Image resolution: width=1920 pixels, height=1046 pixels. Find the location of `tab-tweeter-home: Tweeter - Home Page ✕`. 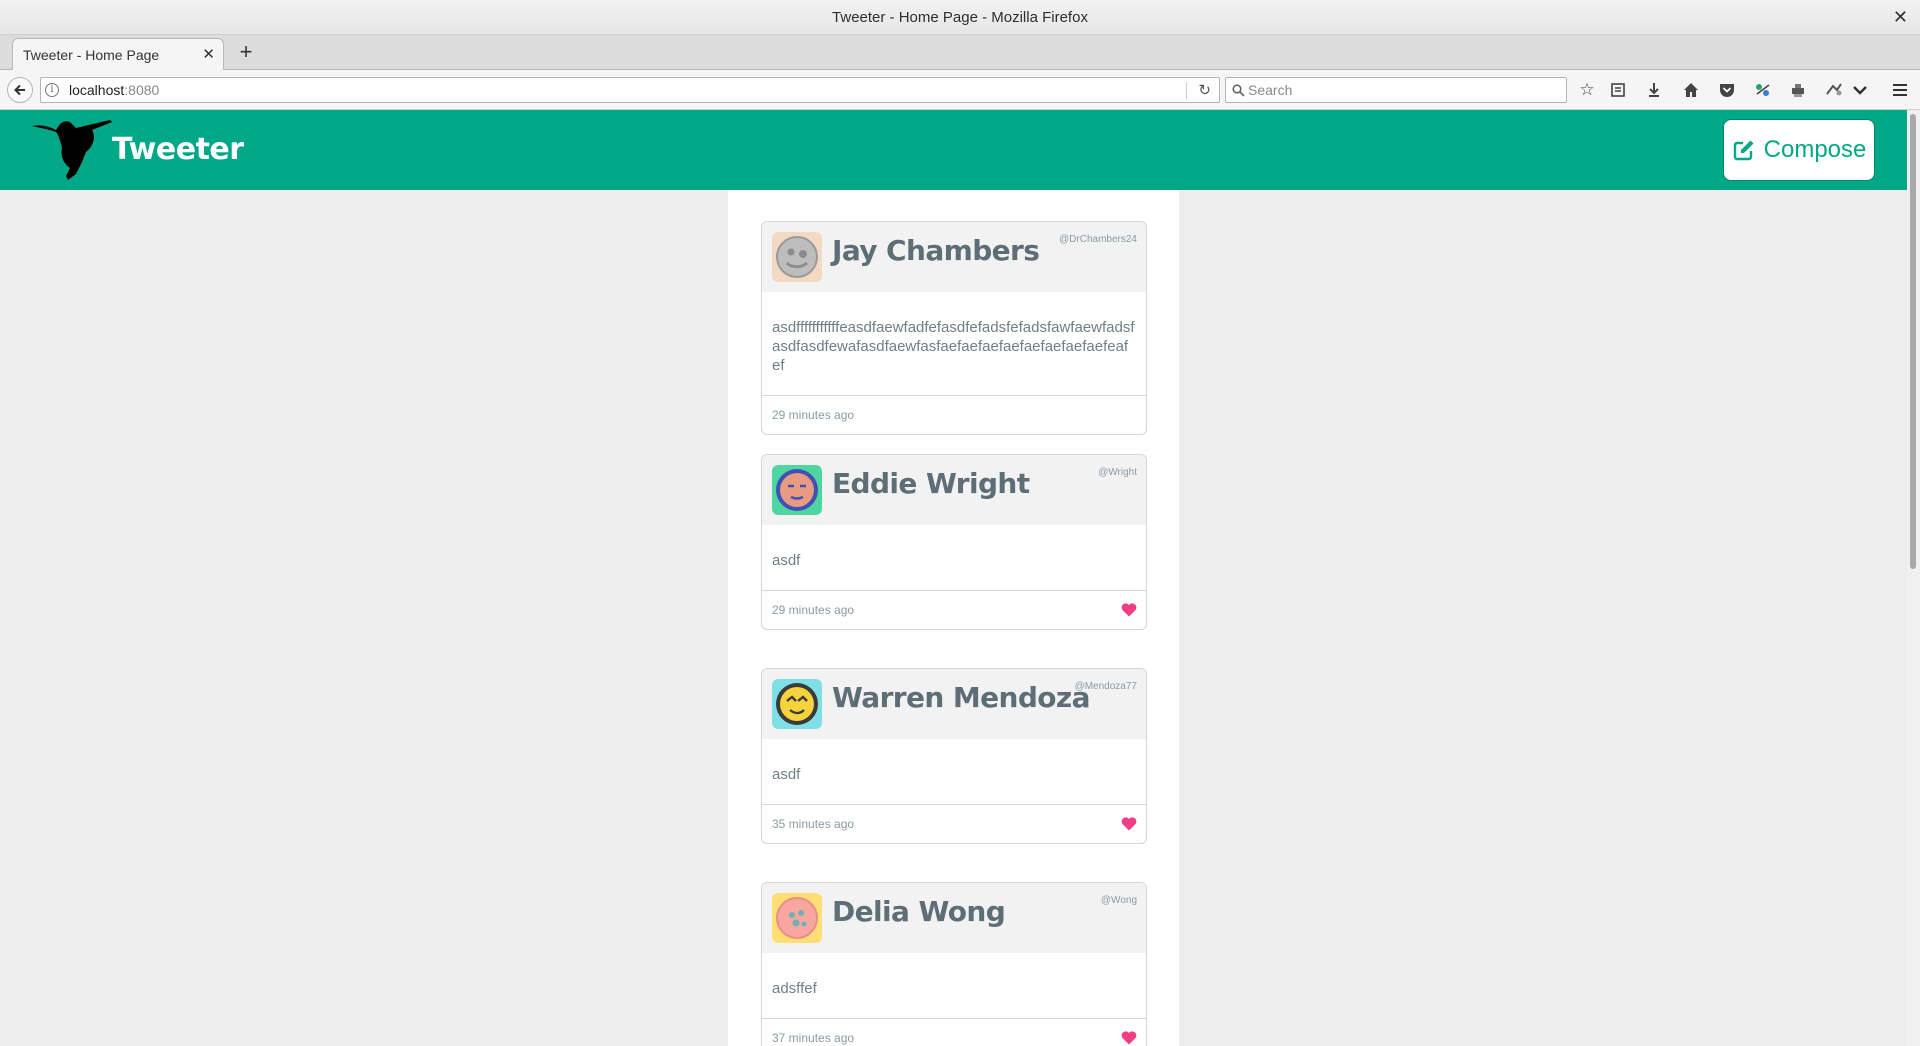

tab-tweeter-home: Tweeter - Home Page ✕ is located at coordinates (118, 54).